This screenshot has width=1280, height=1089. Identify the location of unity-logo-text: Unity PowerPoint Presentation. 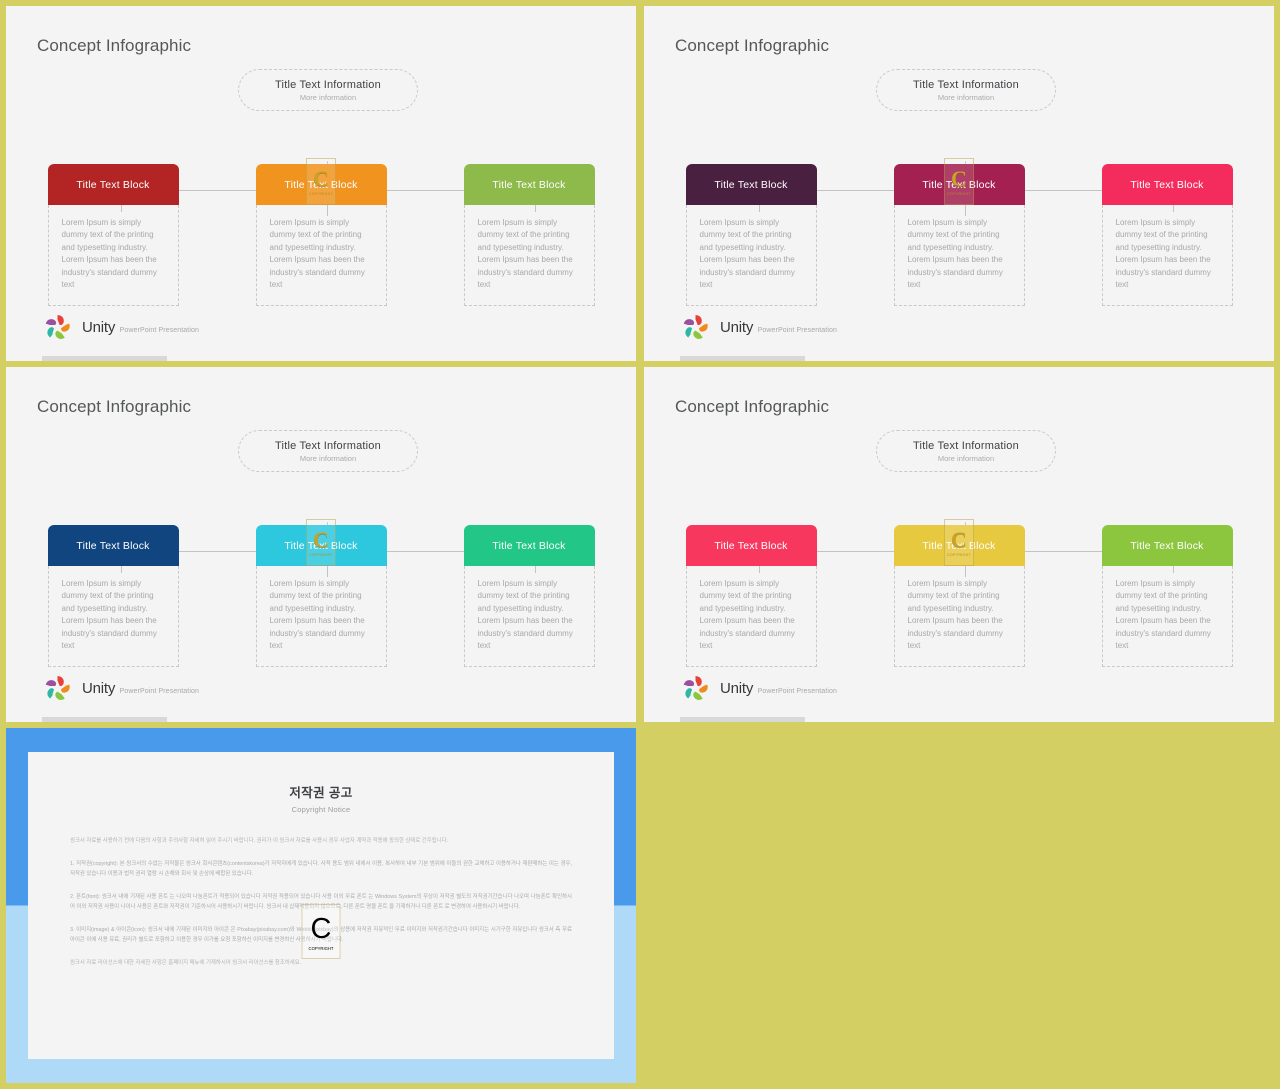
(140, 328).